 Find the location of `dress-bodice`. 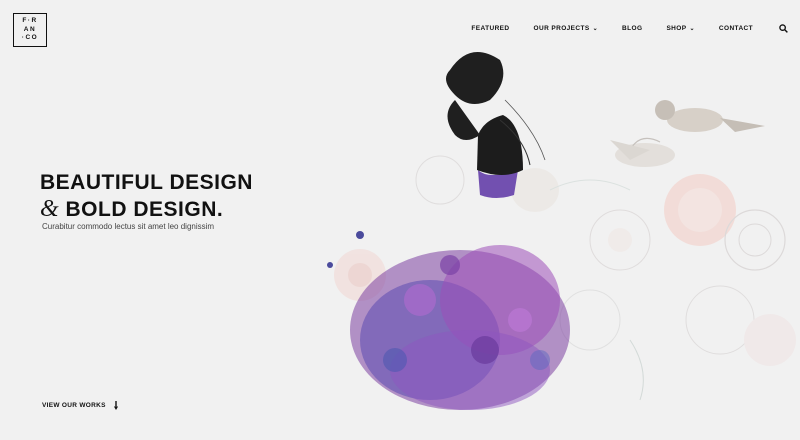

dress-bodice is located at coordinates (500, 145).